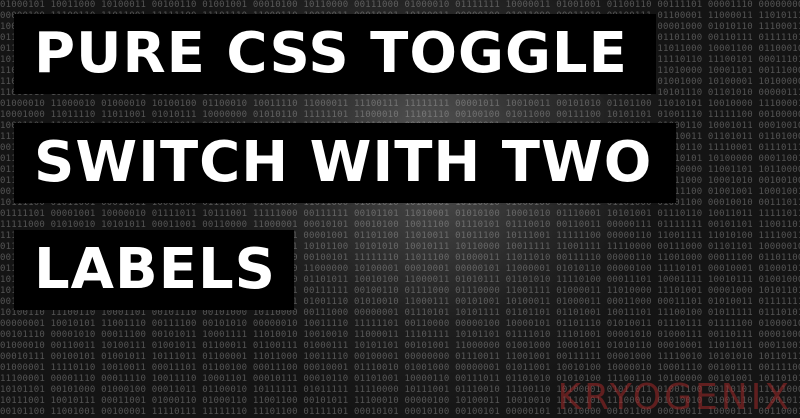 Image resolution: width=800 pixels, height=418 pixels. What do you see at coordinates (674, 397) in the screenshot?
I see `watermark-logo: KRYOGENIX` at bounding box center [674, 397].